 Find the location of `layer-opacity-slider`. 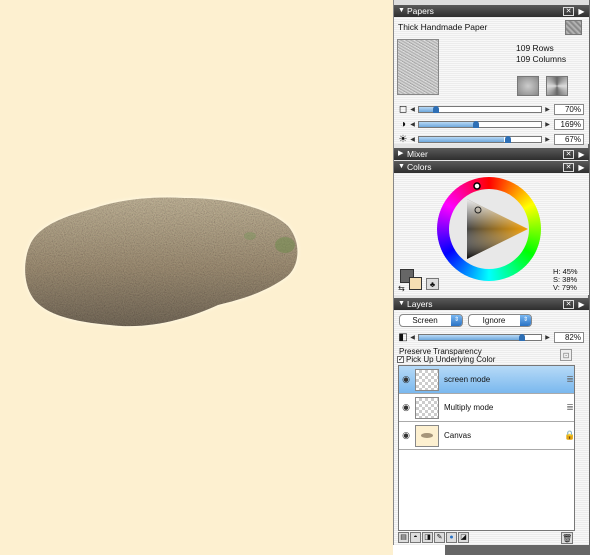

layer-opacity-slider is located at coordinates (480, 337).